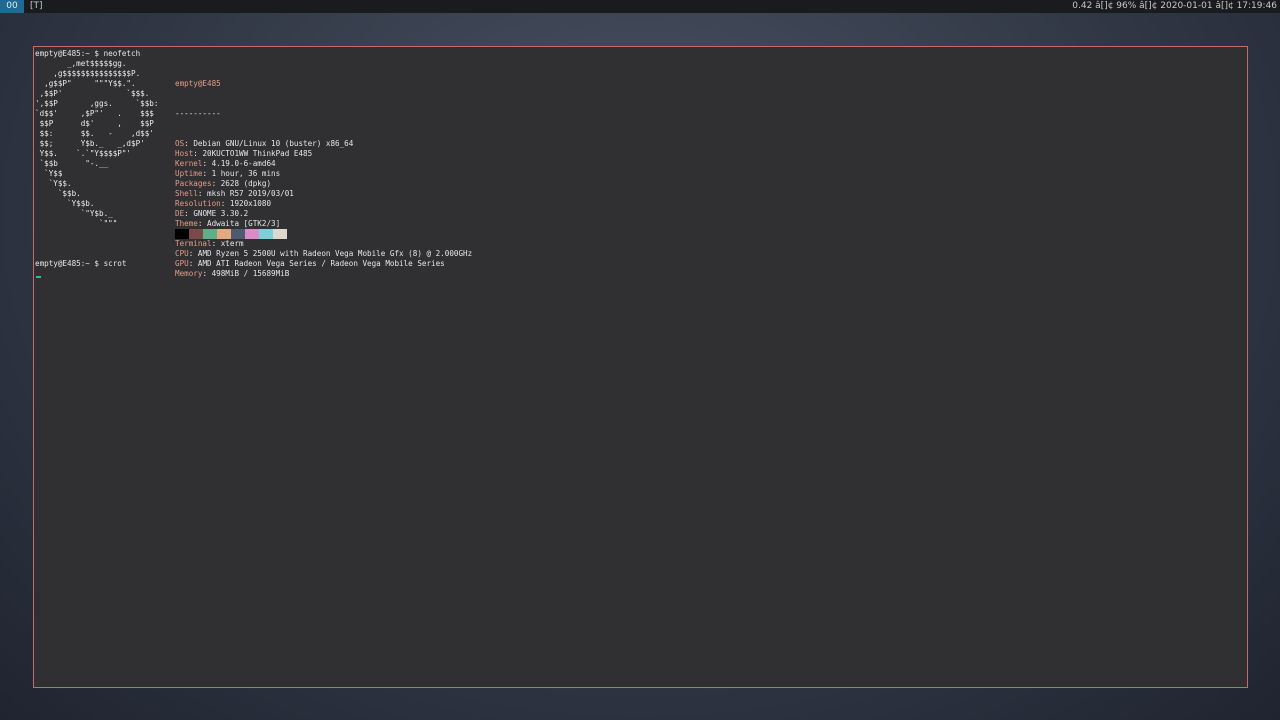 The image size is (1280, 720). What do you see at coordinates (250, 193) in the screenshot?
I see `info-value: mksh R57 2019/03/01` at bounding box center [250, 193].